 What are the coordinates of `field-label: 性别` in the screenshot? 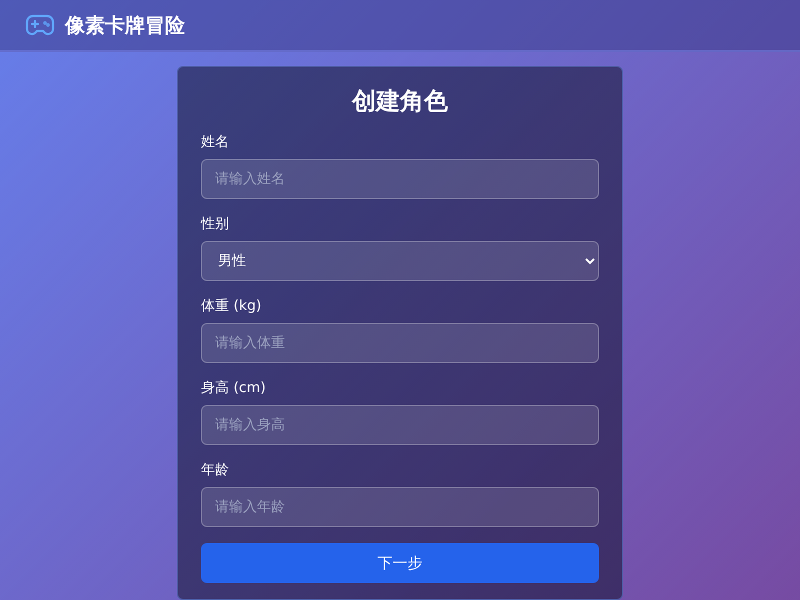 It's located at (215, 224).